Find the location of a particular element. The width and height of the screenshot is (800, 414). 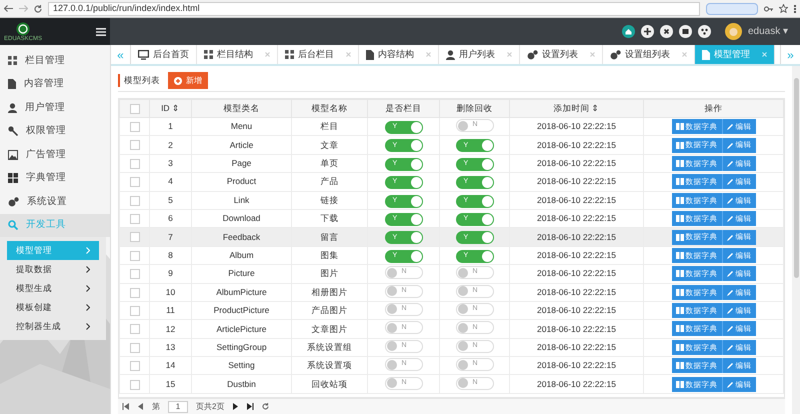

sidebar-item: 用户管理 is located at coordinates (55, 108).